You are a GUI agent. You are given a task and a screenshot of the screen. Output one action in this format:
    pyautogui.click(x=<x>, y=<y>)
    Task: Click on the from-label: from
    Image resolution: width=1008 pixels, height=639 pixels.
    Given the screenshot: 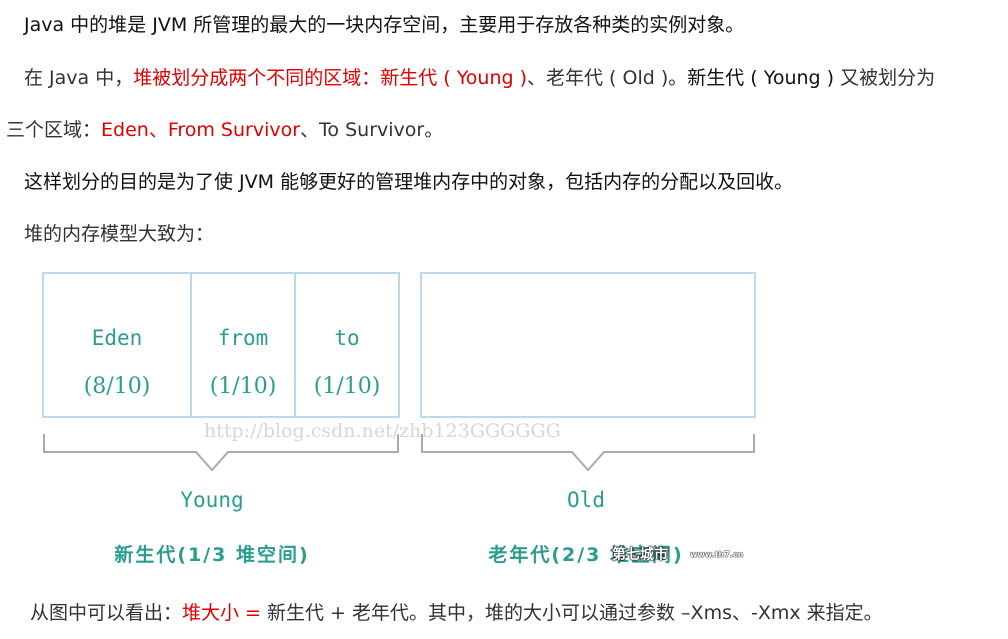 What is the action you would take?
    pyautogui.click(x=243, y=338)
    